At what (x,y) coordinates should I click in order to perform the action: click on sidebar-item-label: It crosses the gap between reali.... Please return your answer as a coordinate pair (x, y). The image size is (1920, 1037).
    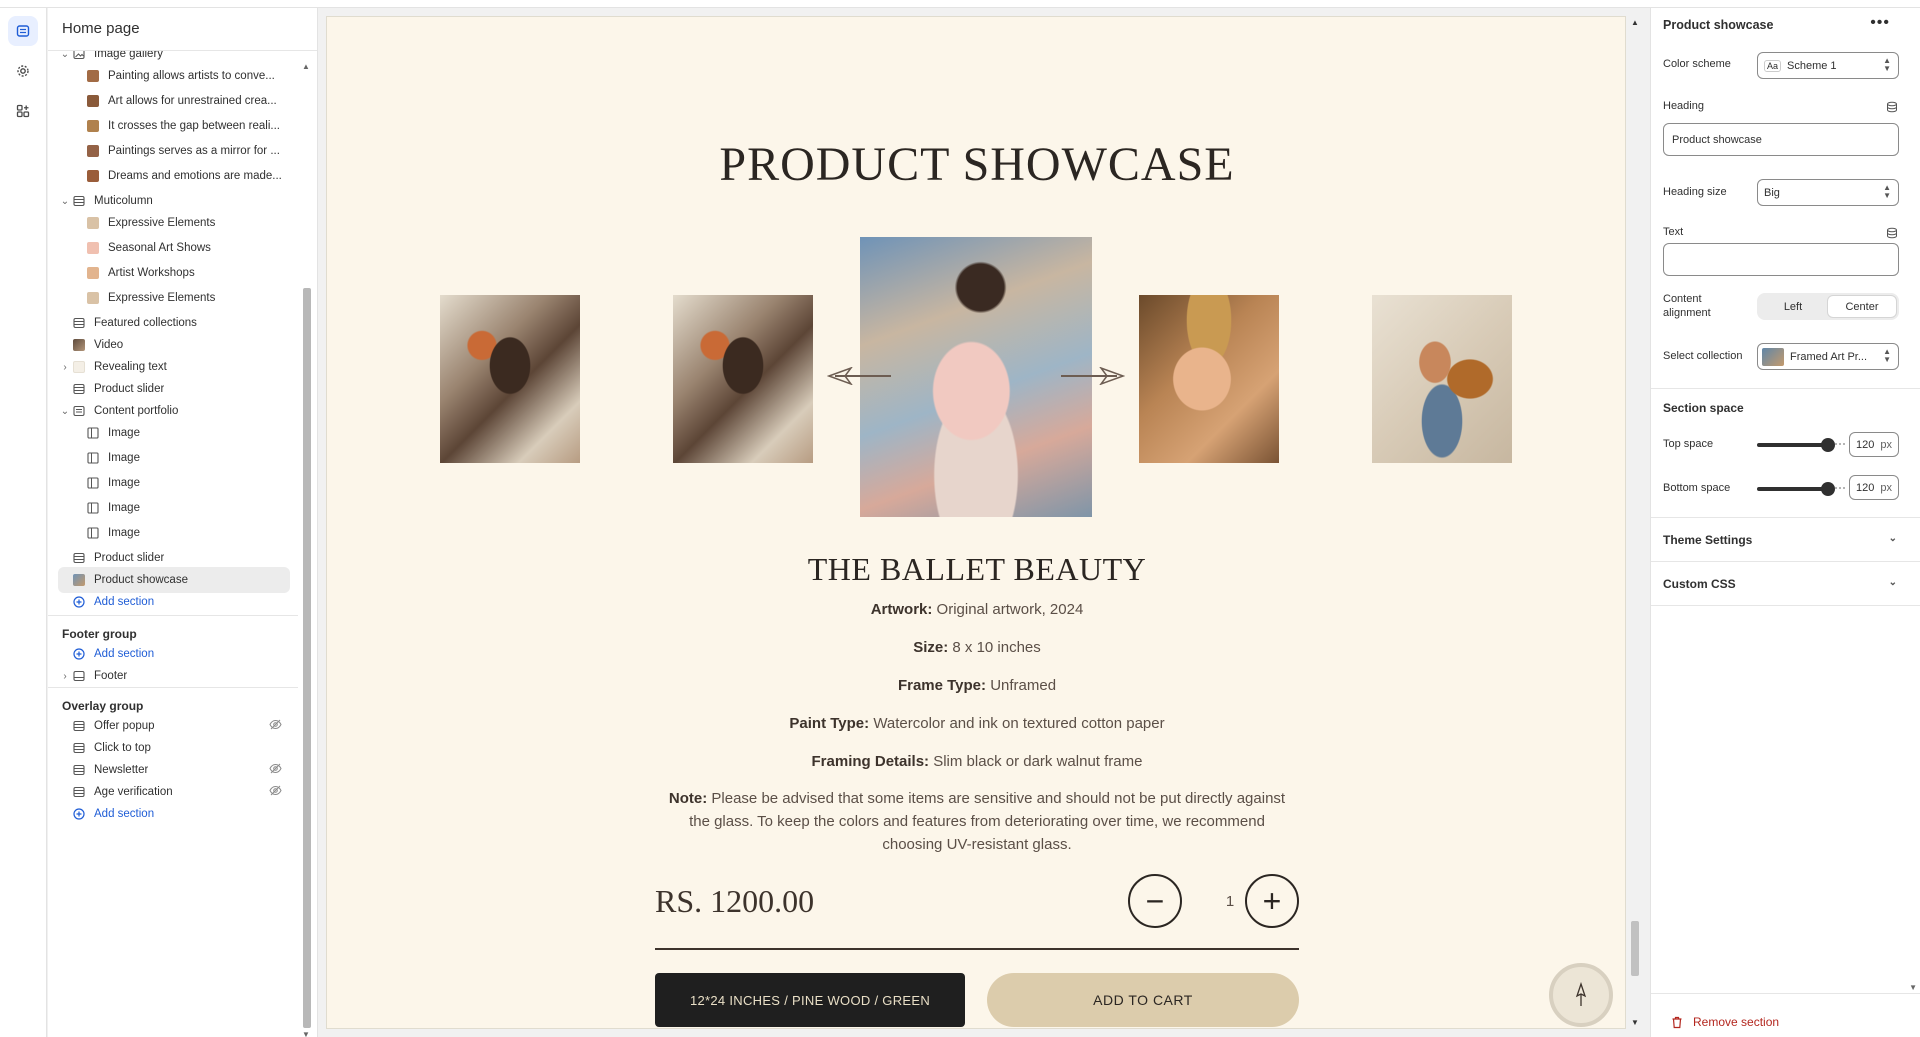
    Looking at the image, I should click on (194, 126).